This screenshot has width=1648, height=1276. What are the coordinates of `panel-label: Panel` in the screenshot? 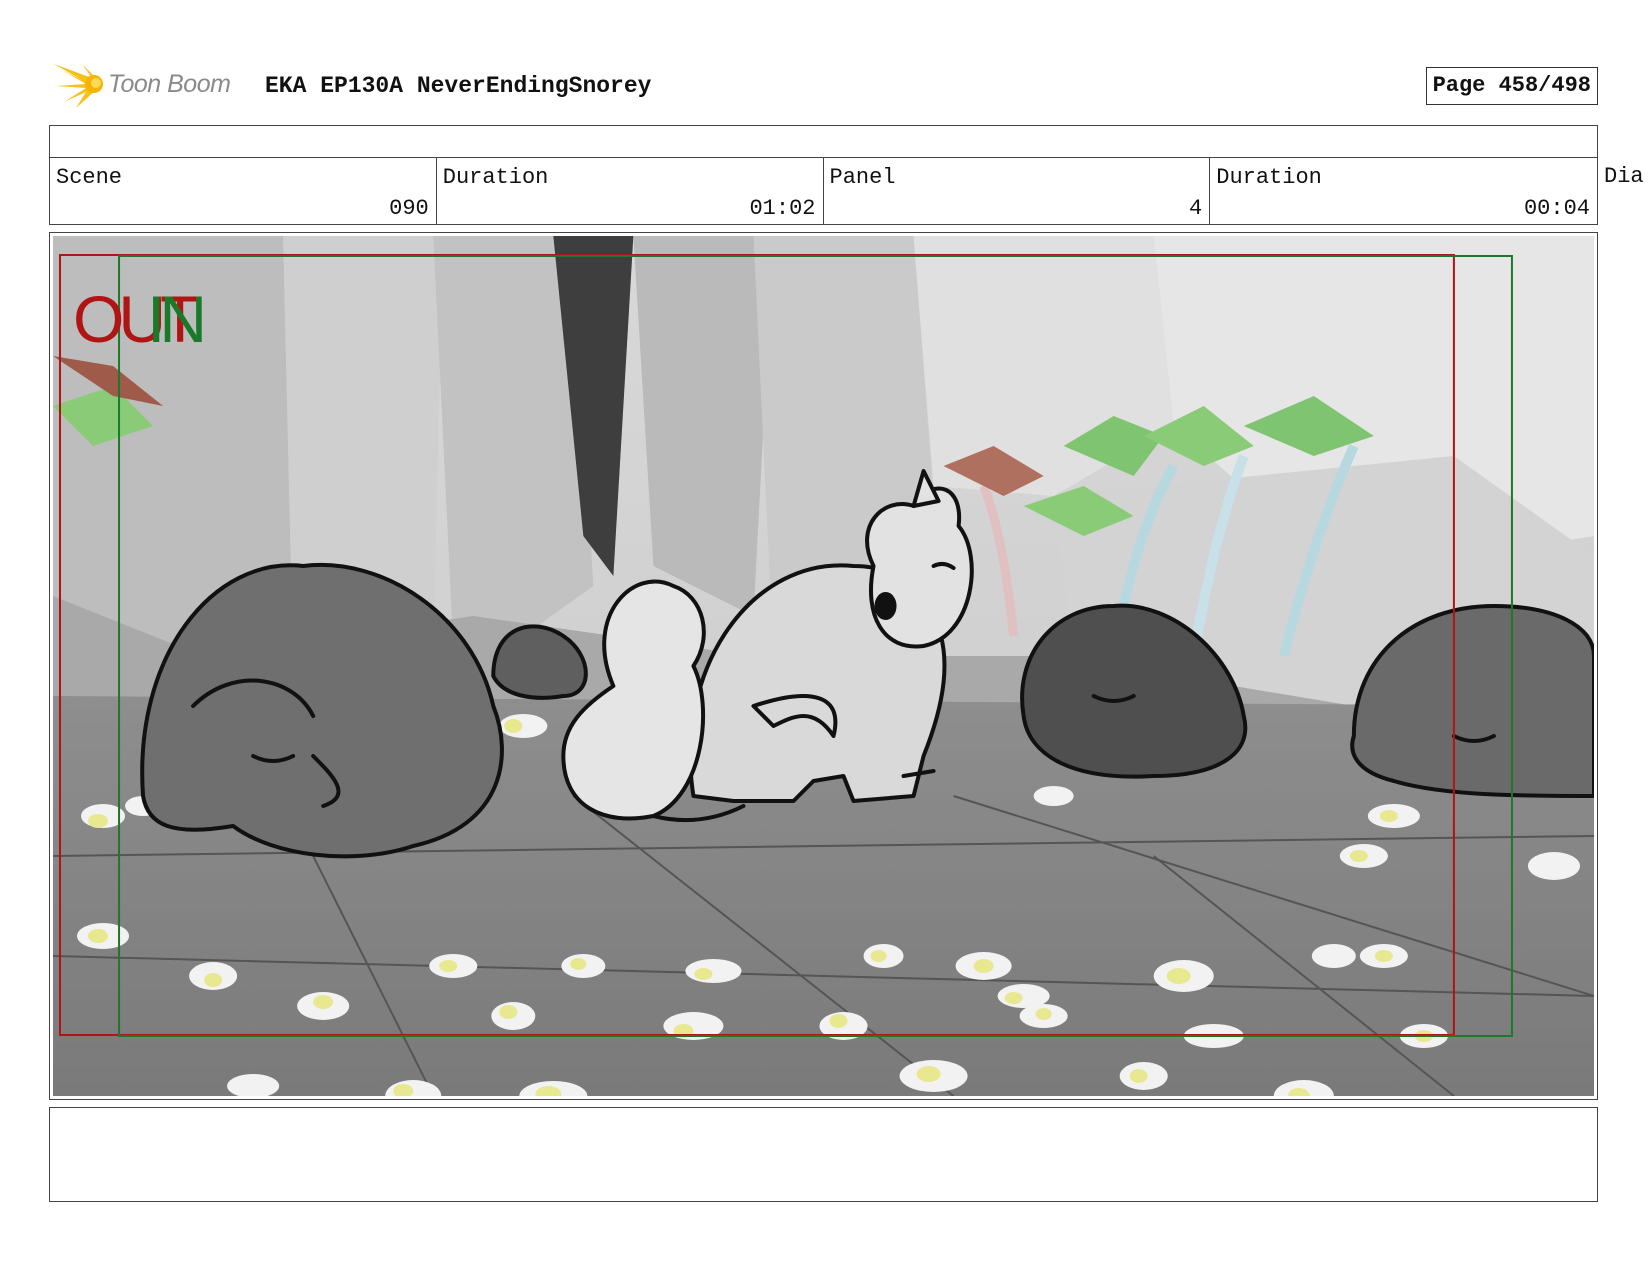 It's located at (862, 177).